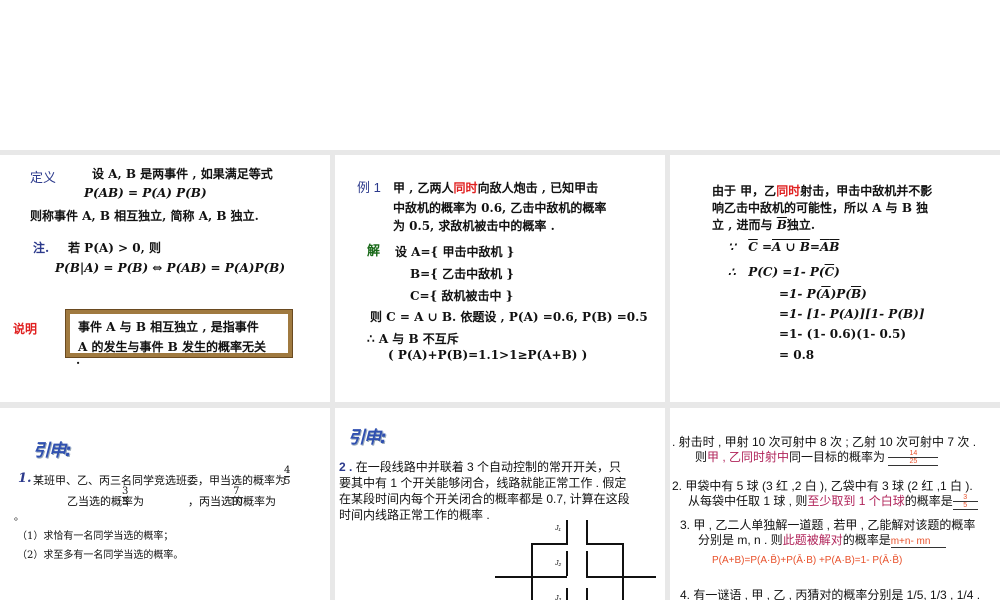 This screenshot has width=1000, height=600. I want to click on eq3c: )P(, so click(840, 294).